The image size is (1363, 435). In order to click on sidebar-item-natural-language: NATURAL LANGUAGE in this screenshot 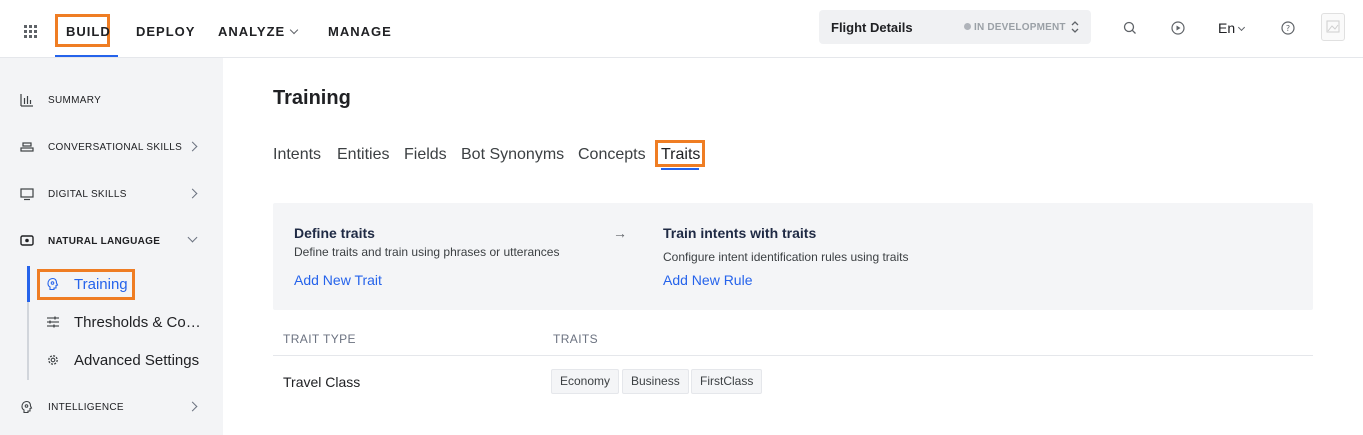, I will do `click(111, 241)`.